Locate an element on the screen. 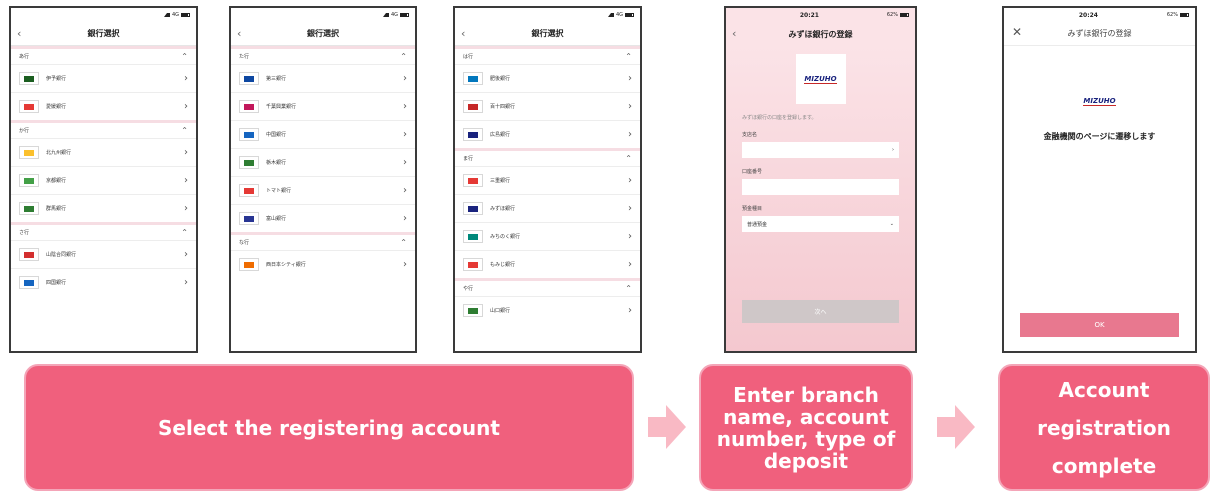 The height and width of the screenshot is (493, 1210). bank-name: 四国銀行 is located at coordinates (56, 283).